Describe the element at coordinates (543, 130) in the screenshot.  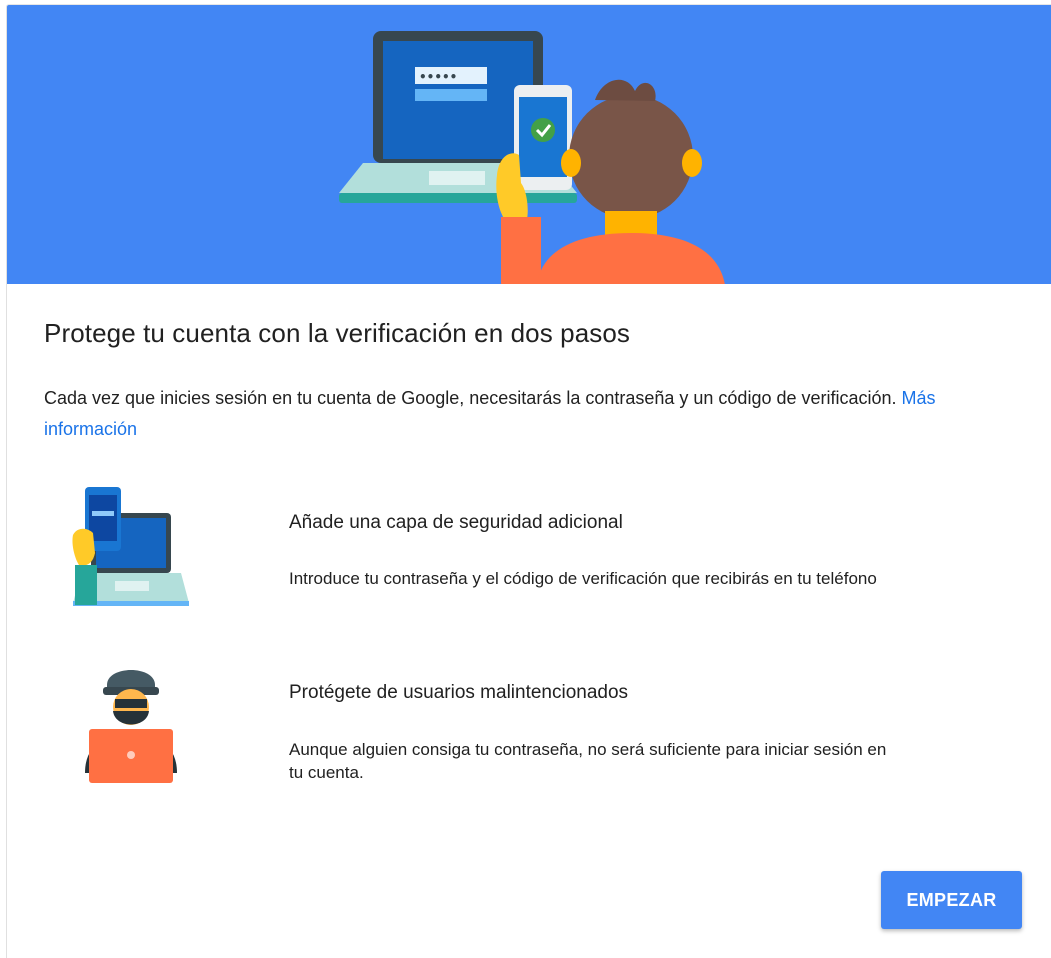
I see `check-circle` at that location.